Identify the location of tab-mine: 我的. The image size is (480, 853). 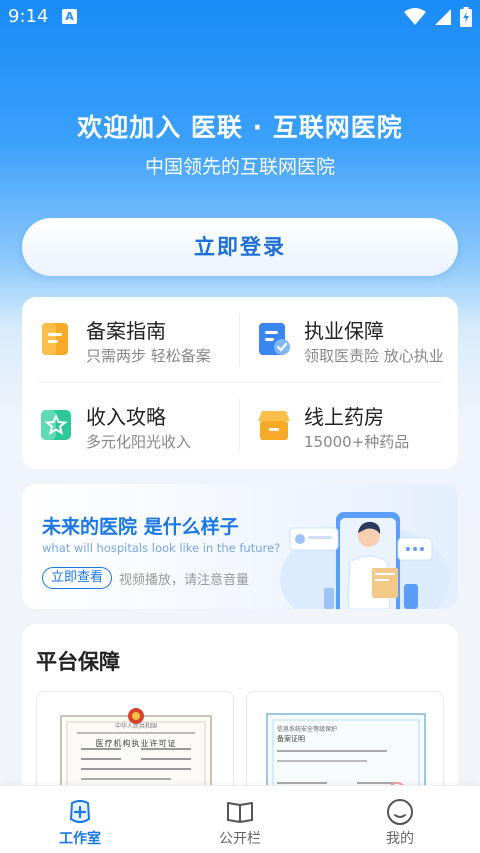
(400, 819).